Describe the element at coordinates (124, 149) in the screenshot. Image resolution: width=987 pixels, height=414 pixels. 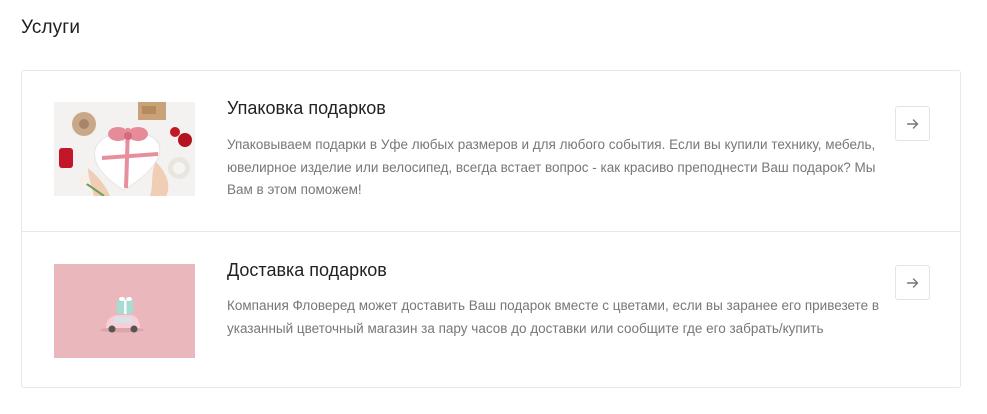
I see `gift-wrapping-image` at that location.